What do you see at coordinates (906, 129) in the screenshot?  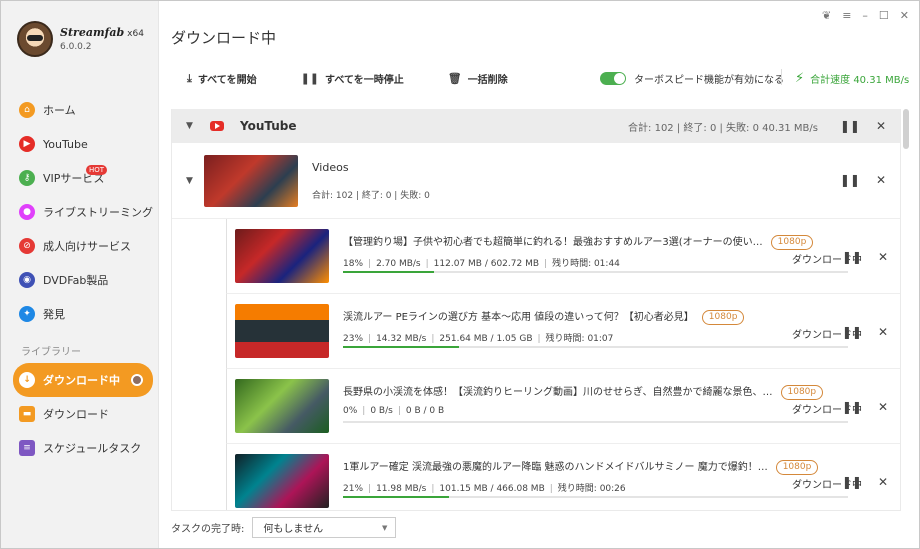 I see `list-scrollbar` at bounding box center [906, 129].